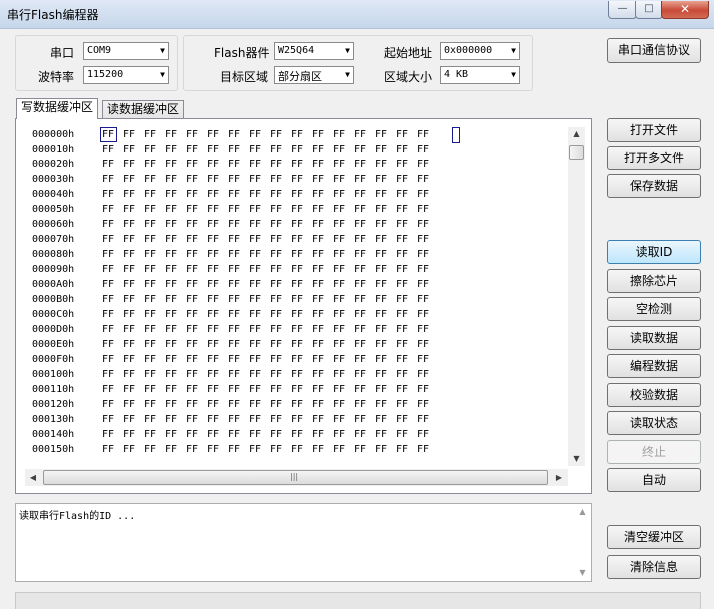  I want to click on erase-chip-button: 擦除芯片, so click(654, 281).